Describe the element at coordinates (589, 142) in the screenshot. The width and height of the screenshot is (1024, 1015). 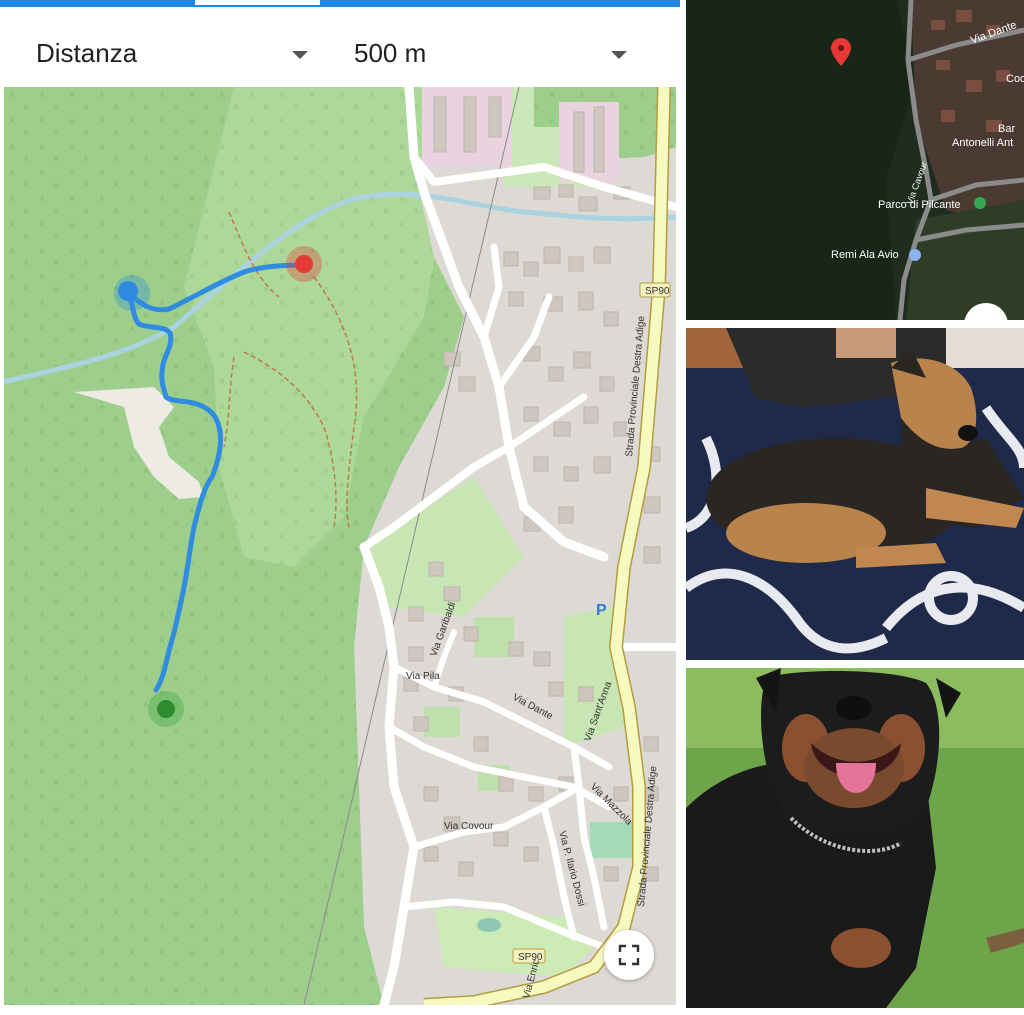
I see `industrial-zone` at that location.